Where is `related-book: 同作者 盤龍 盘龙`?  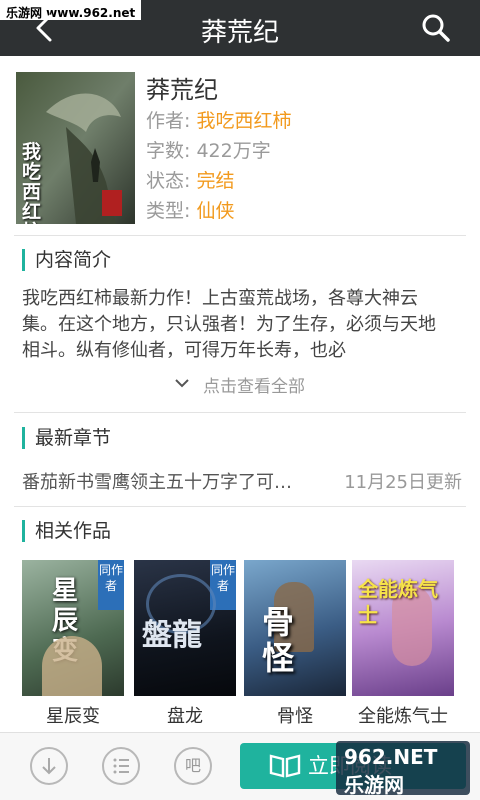 related-book: 同作者 盤龍 盘龙 is located at coordinates (185, 644).